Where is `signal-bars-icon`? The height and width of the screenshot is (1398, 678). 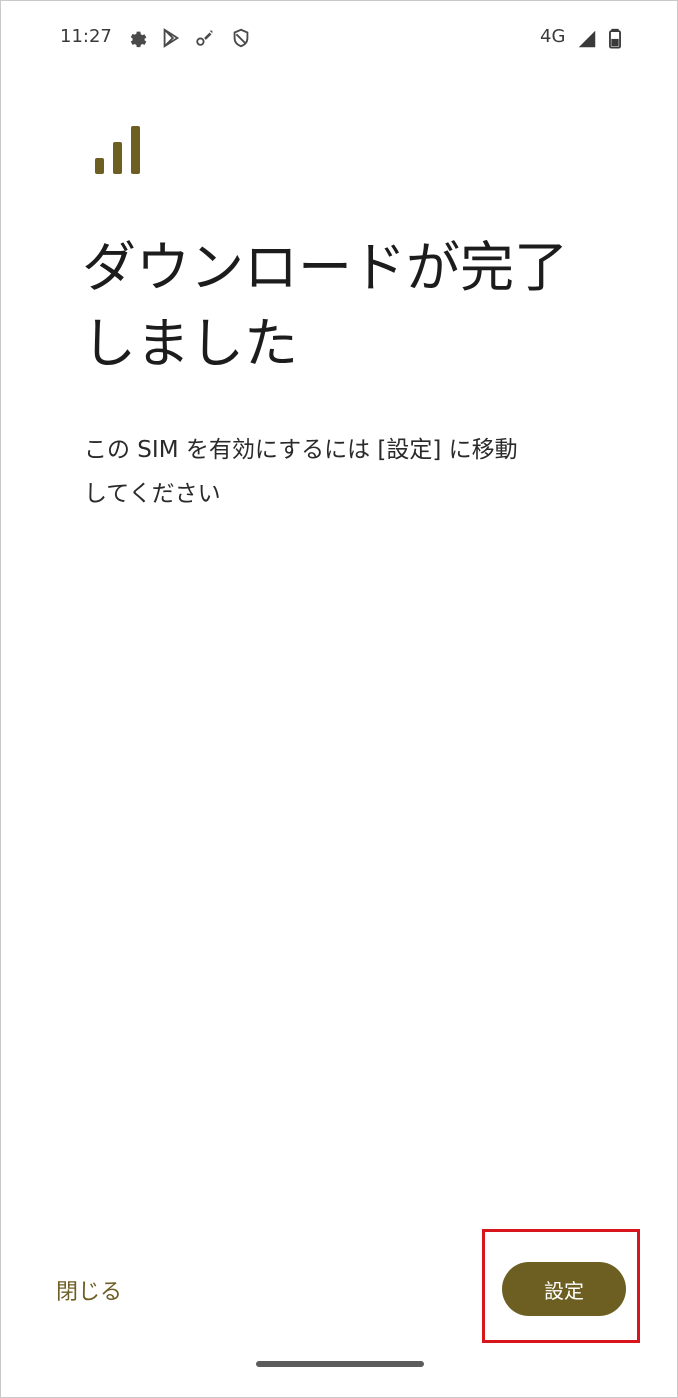
signal-bars-icon is located at coordinates (120, 150).